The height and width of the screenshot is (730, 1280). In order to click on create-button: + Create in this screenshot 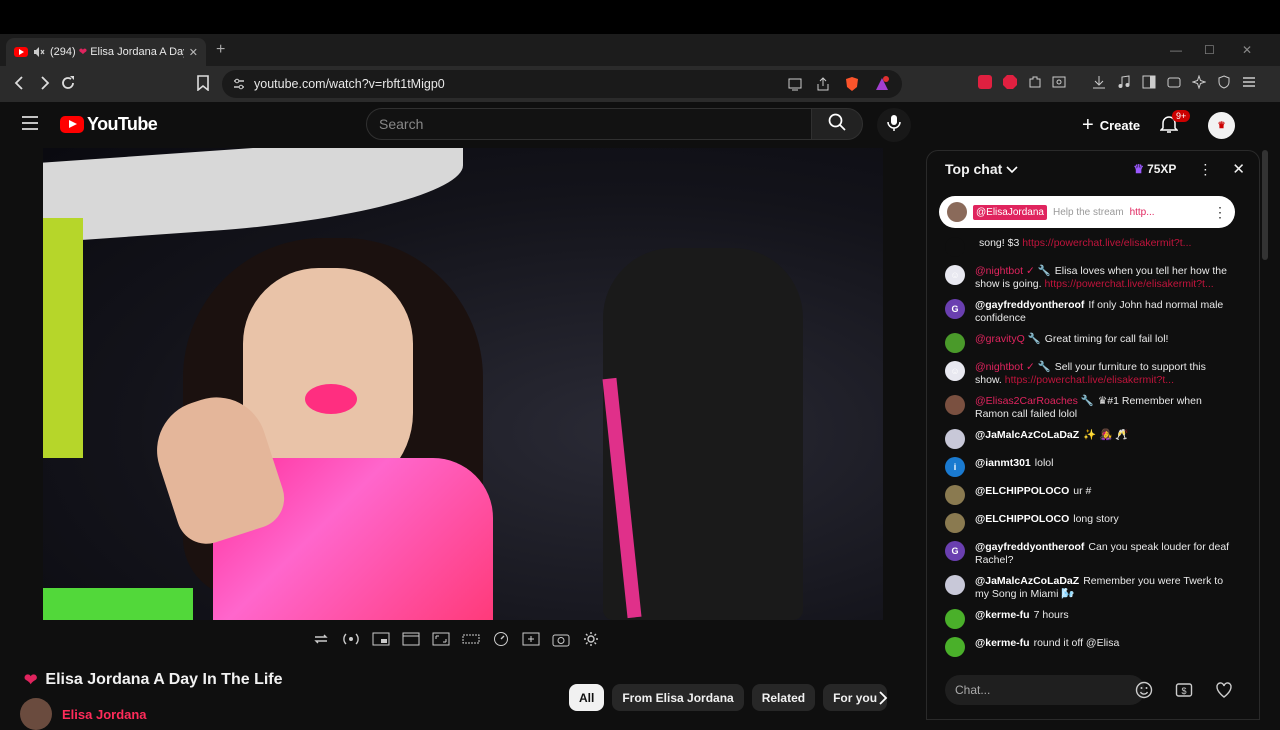, I will do `click(1111, 125)`.